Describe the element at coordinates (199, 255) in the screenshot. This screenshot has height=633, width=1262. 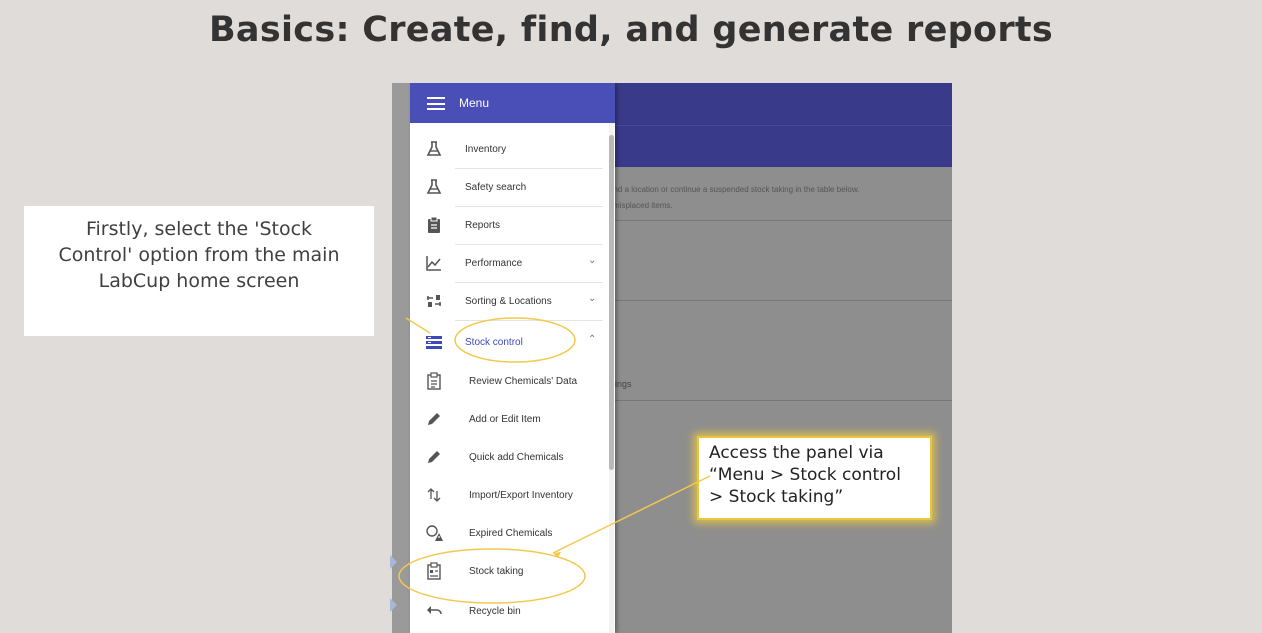
I see `instruction-line-2: Control' option from the main` at that location.